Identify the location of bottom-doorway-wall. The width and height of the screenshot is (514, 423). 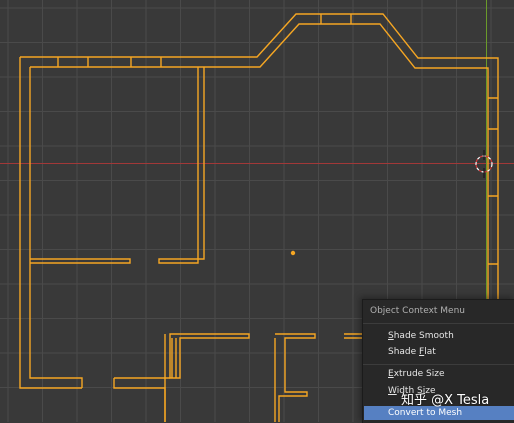
(295, 377).